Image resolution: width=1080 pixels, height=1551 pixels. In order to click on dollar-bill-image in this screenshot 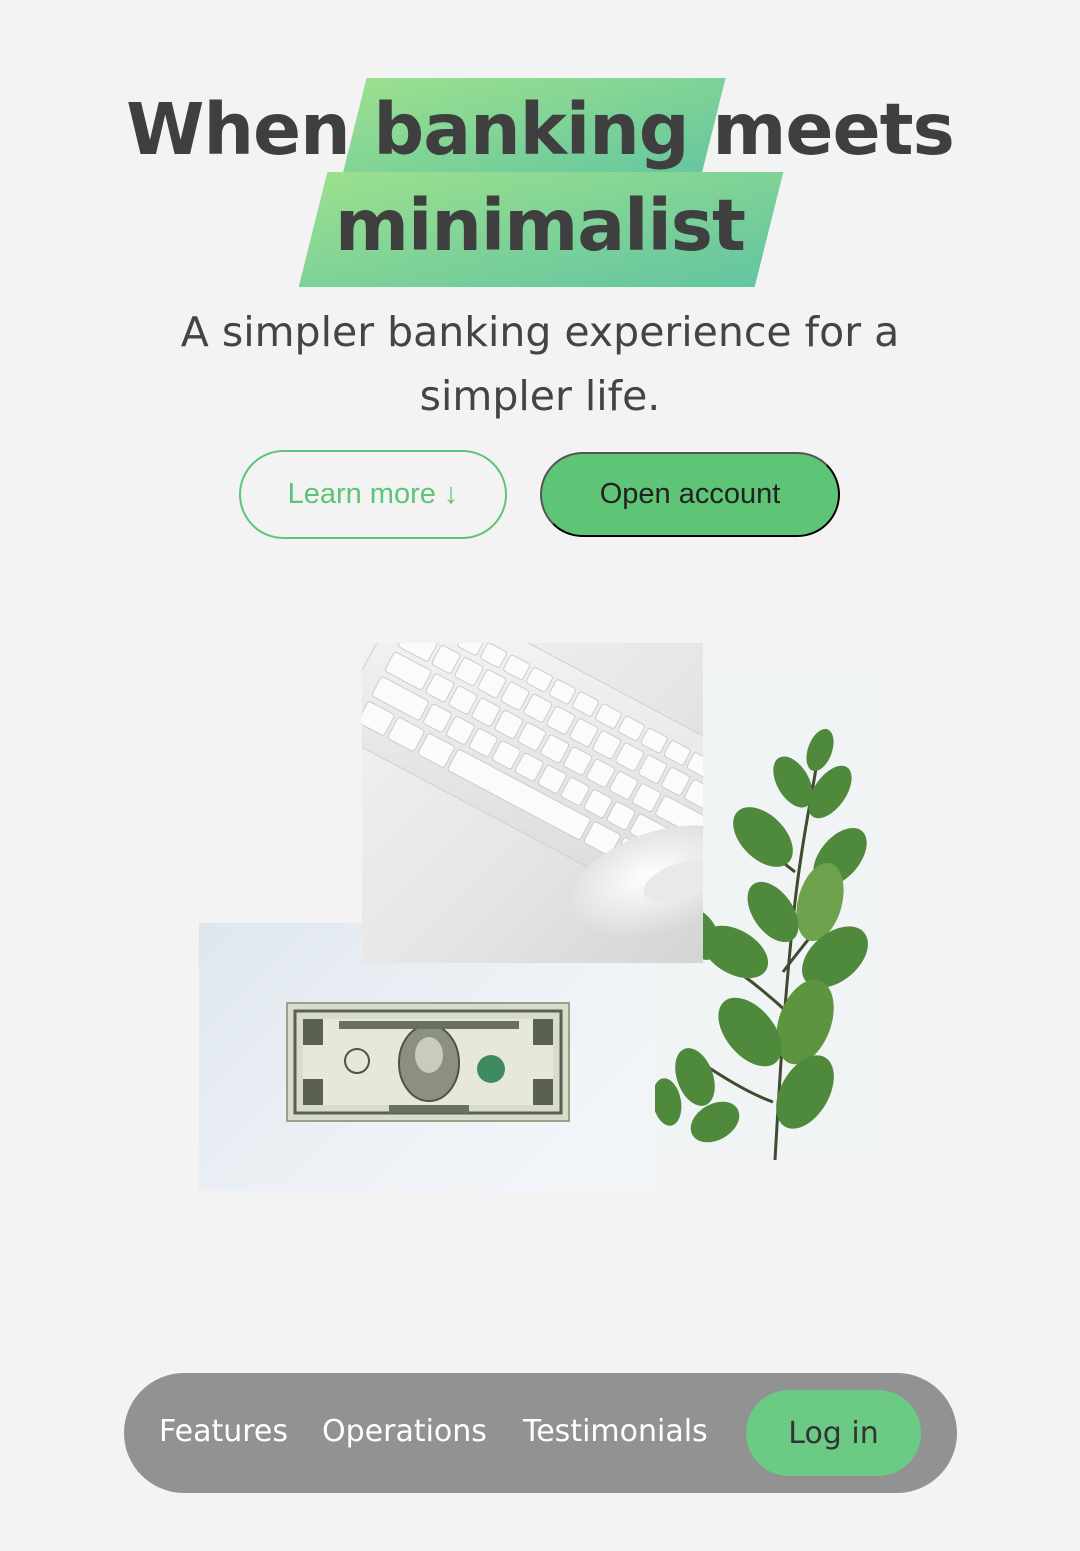, I will do `click(427, 1057)`.